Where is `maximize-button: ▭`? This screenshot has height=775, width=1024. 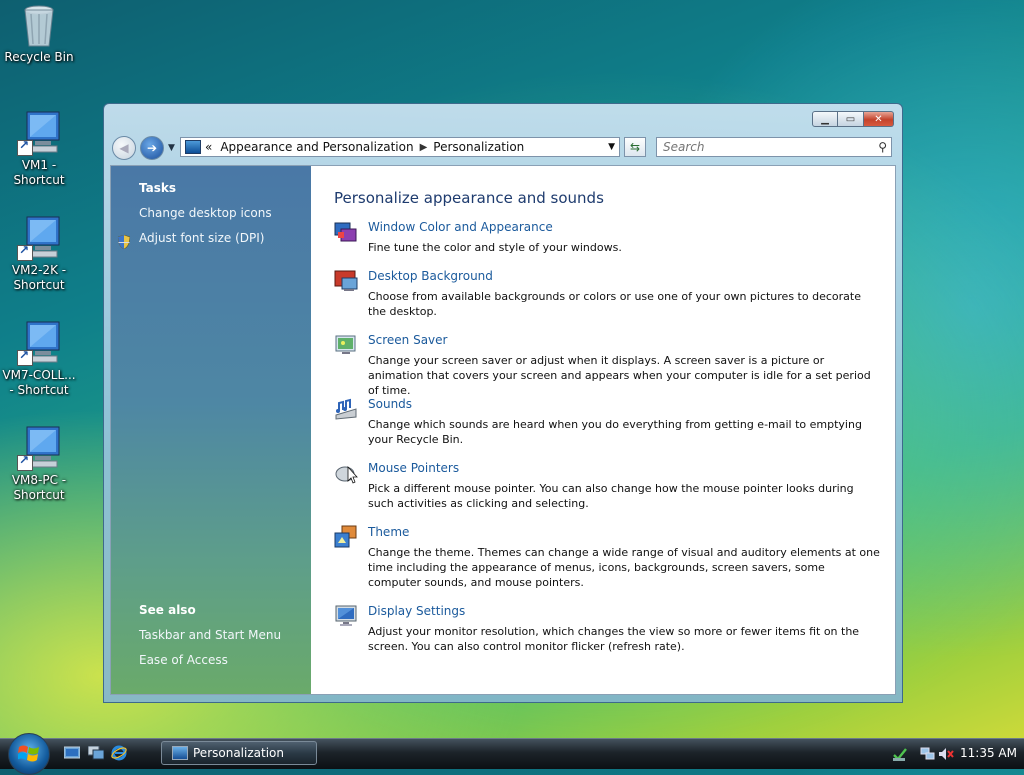 maximize-button: ▭ is located at coordinates (851, 119).